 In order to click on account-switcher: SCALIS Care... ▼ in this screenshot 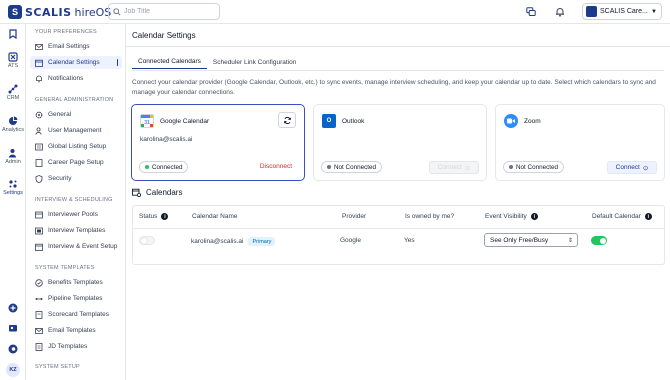, I will do `click(622, 11)`.